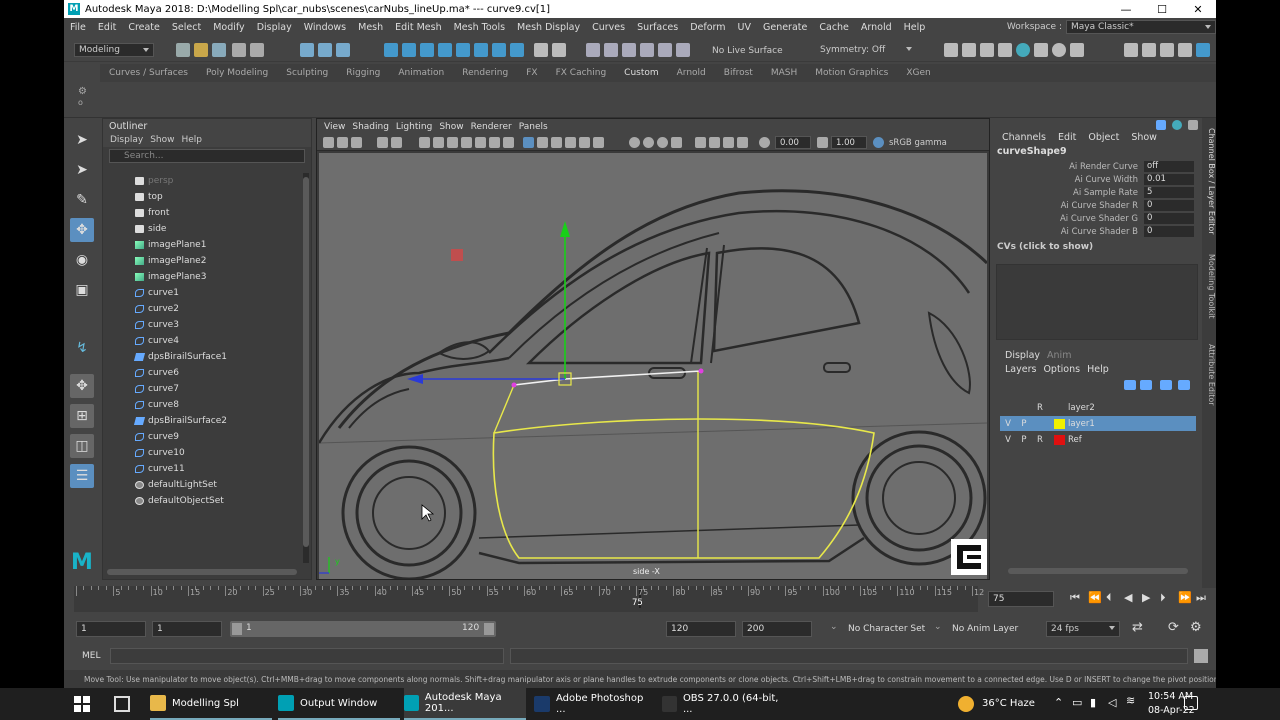 This screenshot has width=1280, height=720. I want to click on auto-key-icon: ⟳, so click(1173, 627).